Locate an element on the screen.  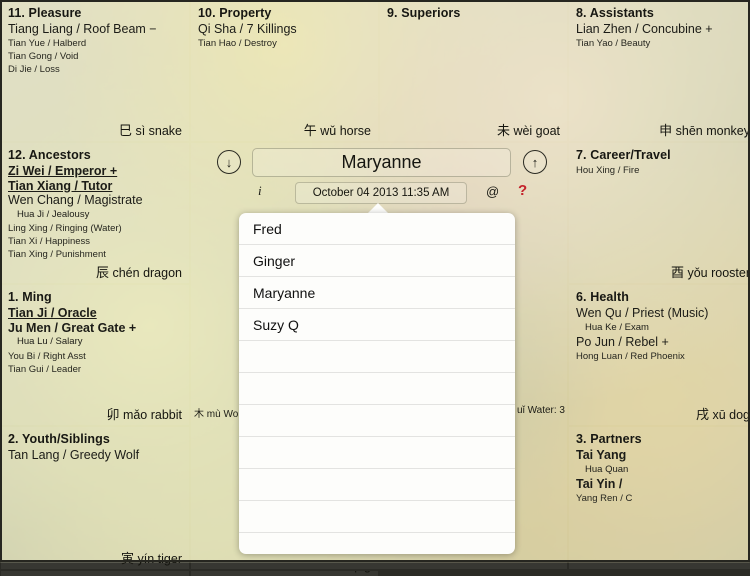
palace-branch: 未 wèi goat is located at coordinates (528, 129).